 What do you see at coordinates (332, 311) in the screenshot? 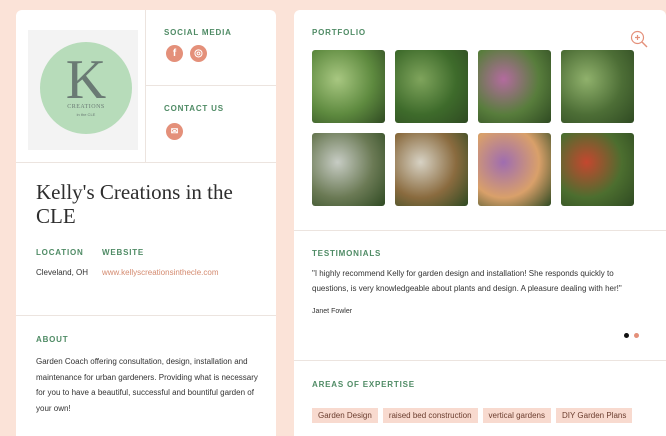
I see `testimonial-author: Janet Fowler` at bounding box center [332, 311].